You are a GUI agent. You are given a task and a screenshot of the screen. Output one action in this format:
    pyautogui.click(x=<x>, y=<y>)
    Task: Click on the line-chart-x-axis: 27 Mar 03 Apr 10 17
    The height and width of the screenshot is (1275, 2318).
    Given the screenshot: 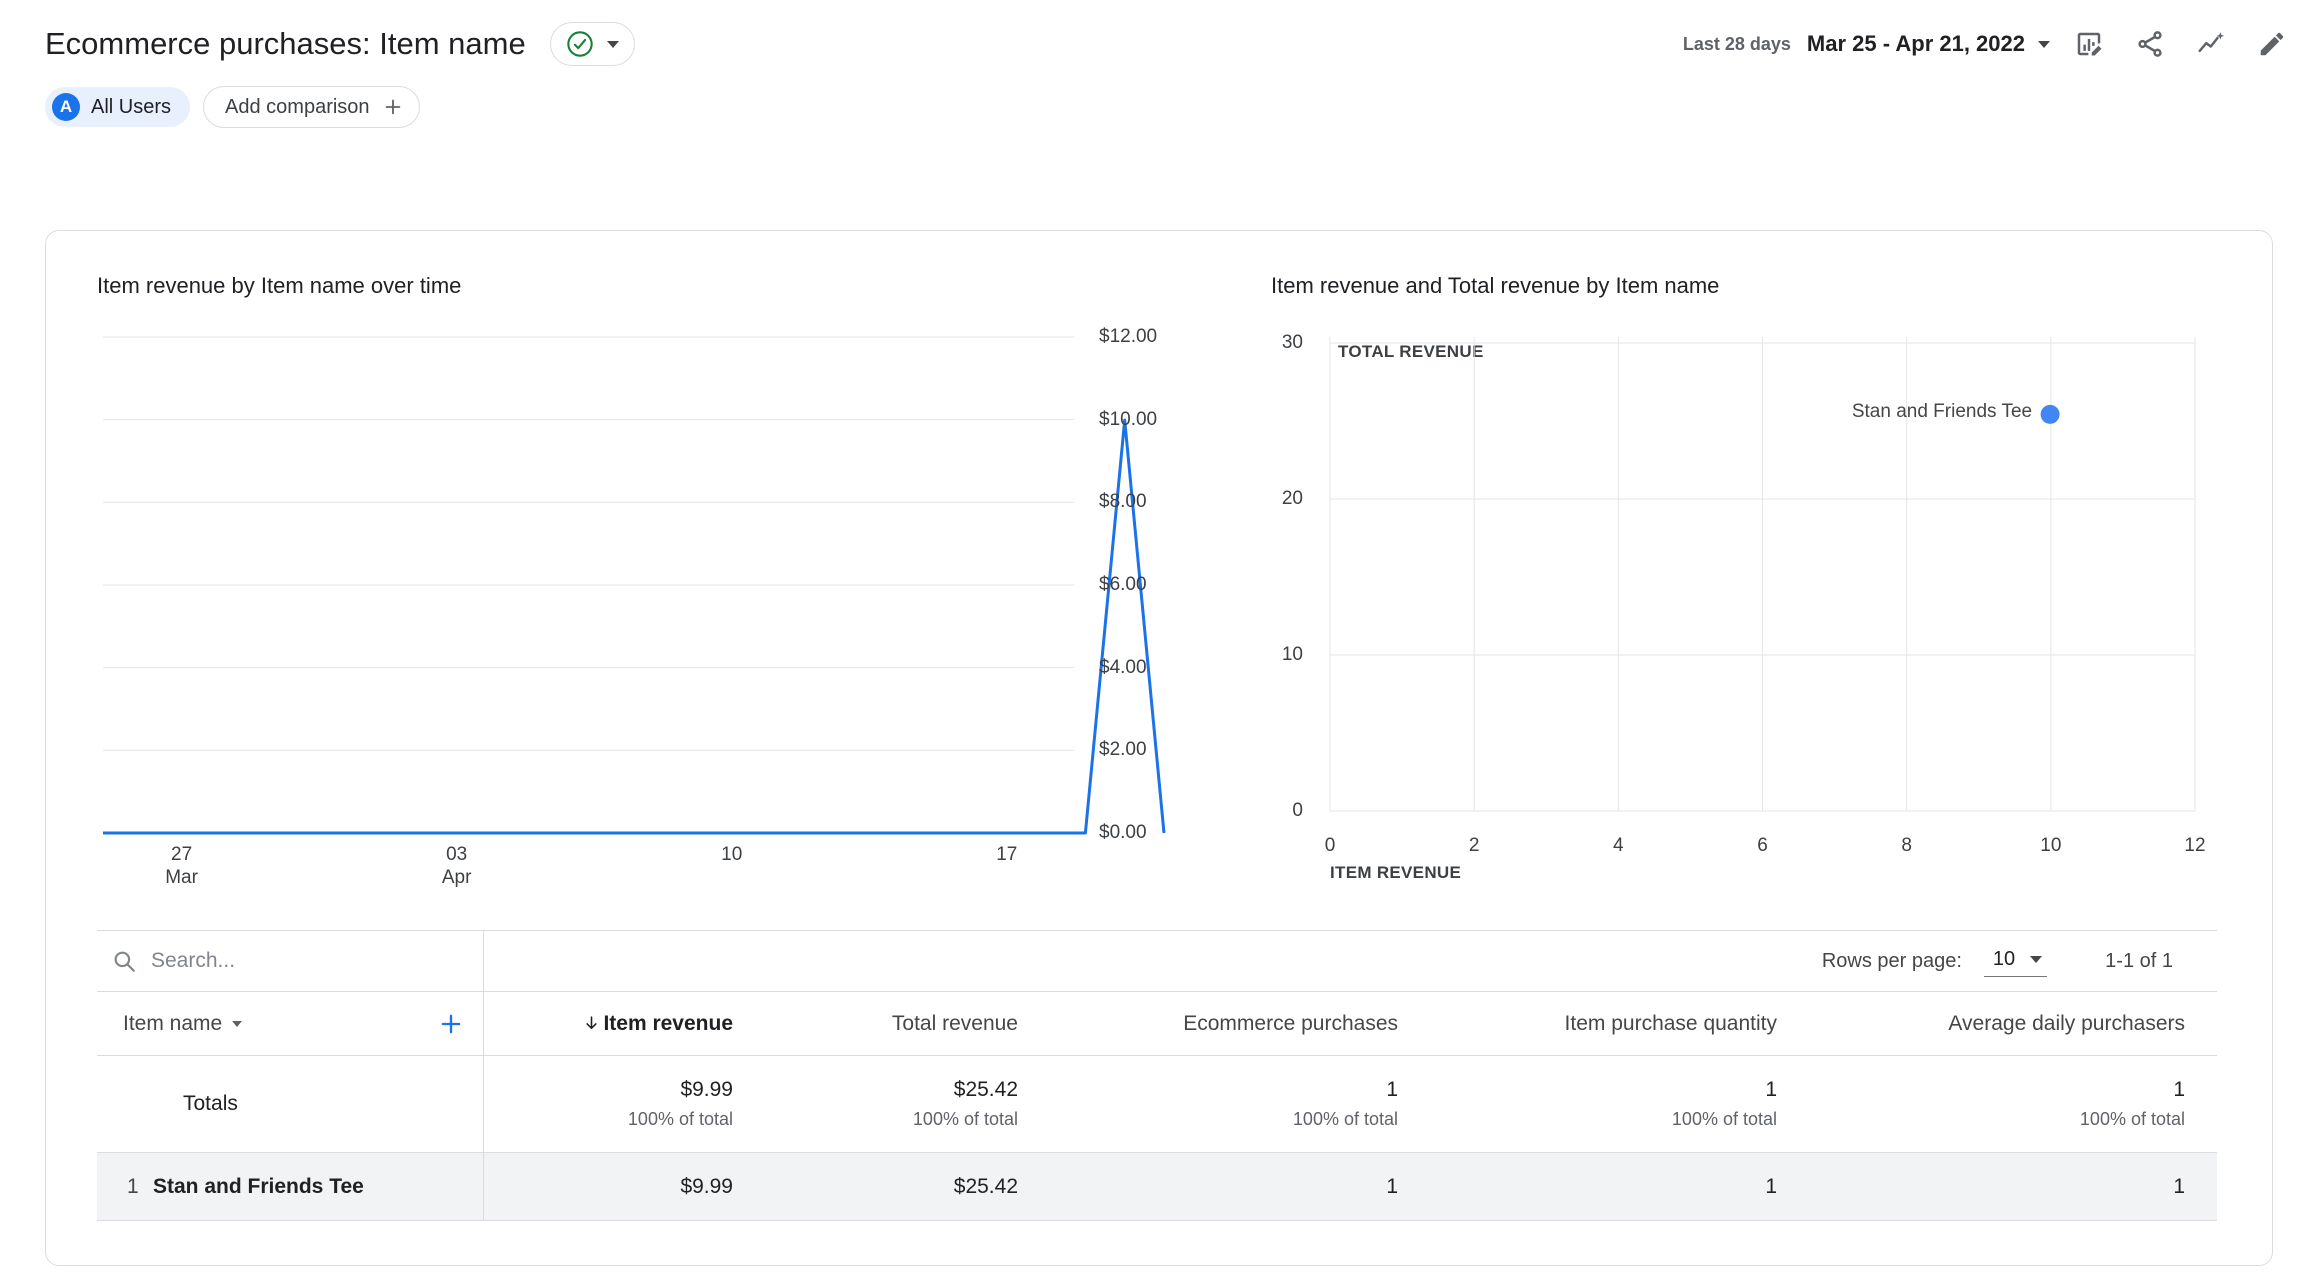 What is the action you would take?
    pyautogui.click(x=633, y=869)
    